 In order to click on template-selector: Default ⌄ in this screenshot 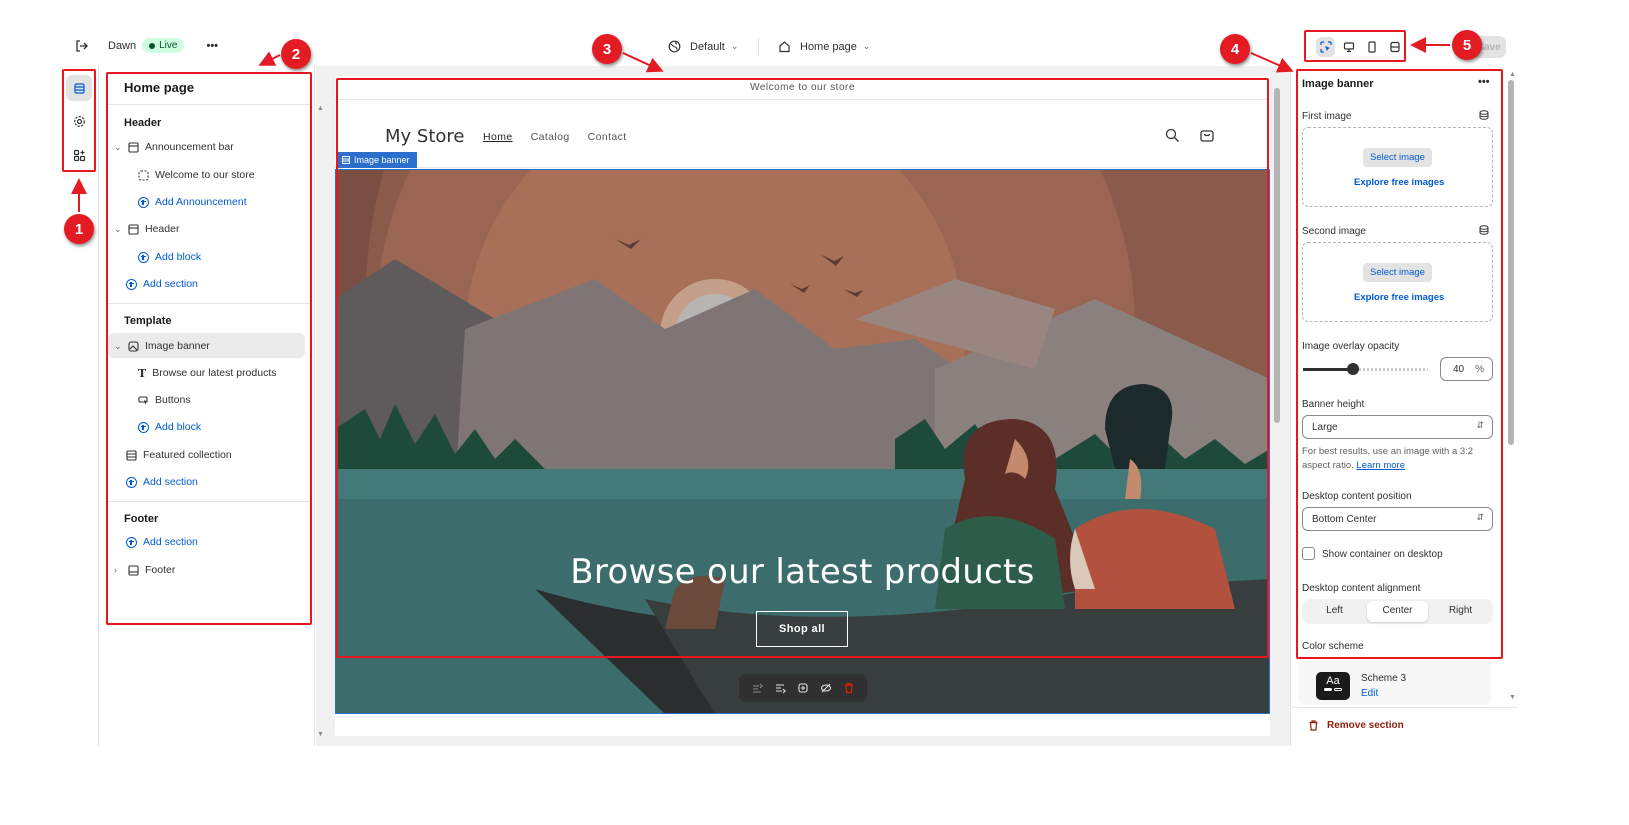, I will do `click(703, 46)`.